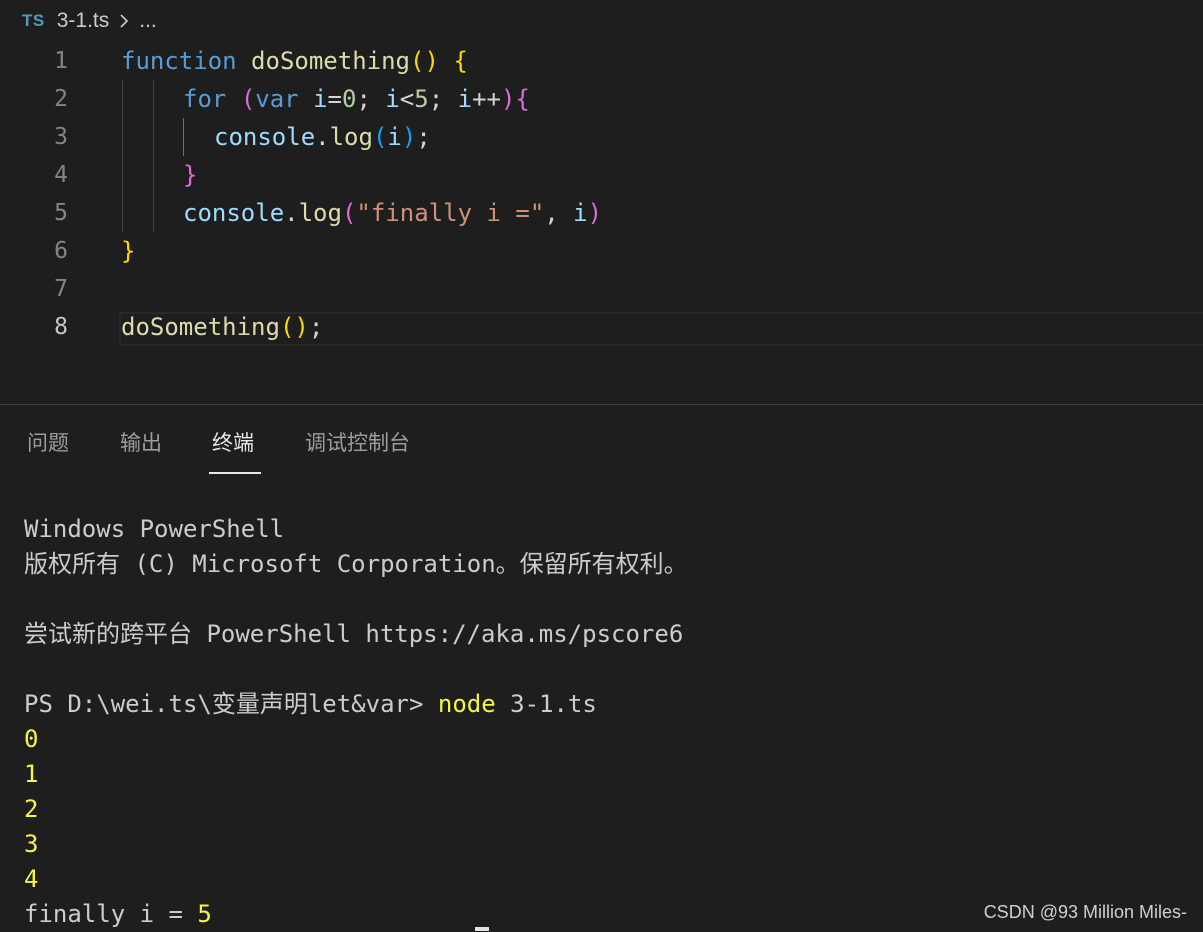  Describe the element at coordinates (349, 99) in the screenshot. I see `number-literal: 0` at that location.